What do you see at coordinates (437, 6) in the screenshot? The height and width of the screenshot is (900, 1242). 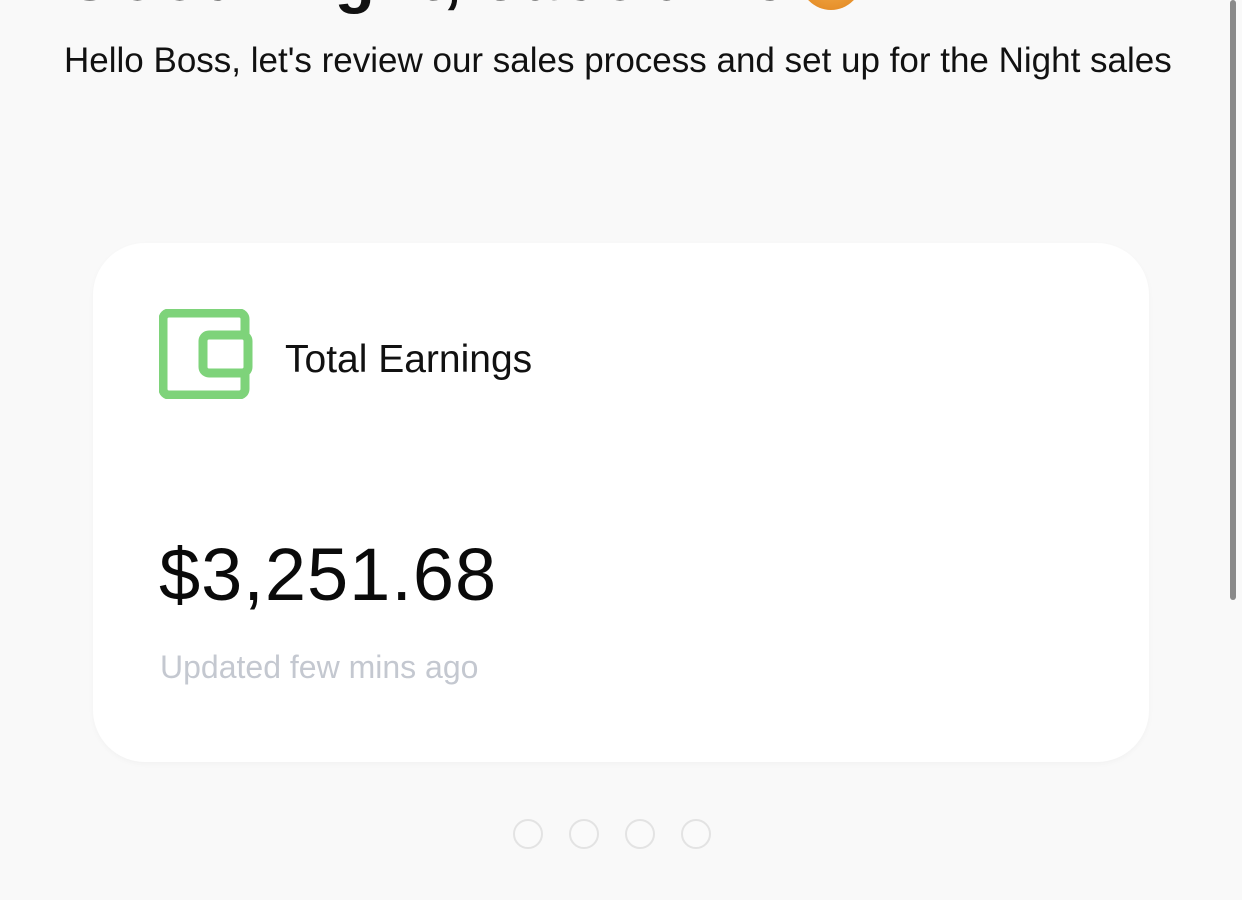 I see `greeting-heading: Good Night, Jacob Pel` at bounding box center [437, 6].